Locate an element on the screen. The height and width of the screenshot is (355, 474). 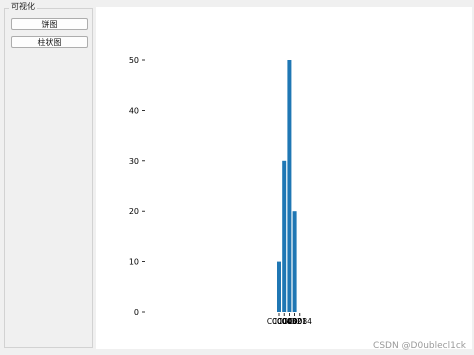
group-title: 可视化 is located at coordinates (23, 7).